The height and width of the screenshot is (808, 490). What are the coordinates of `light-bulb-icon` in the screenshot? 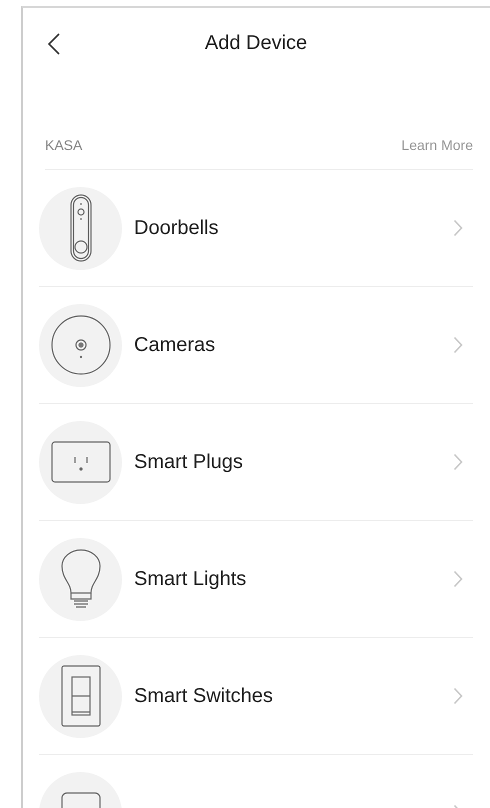 It's located at (80, 579).